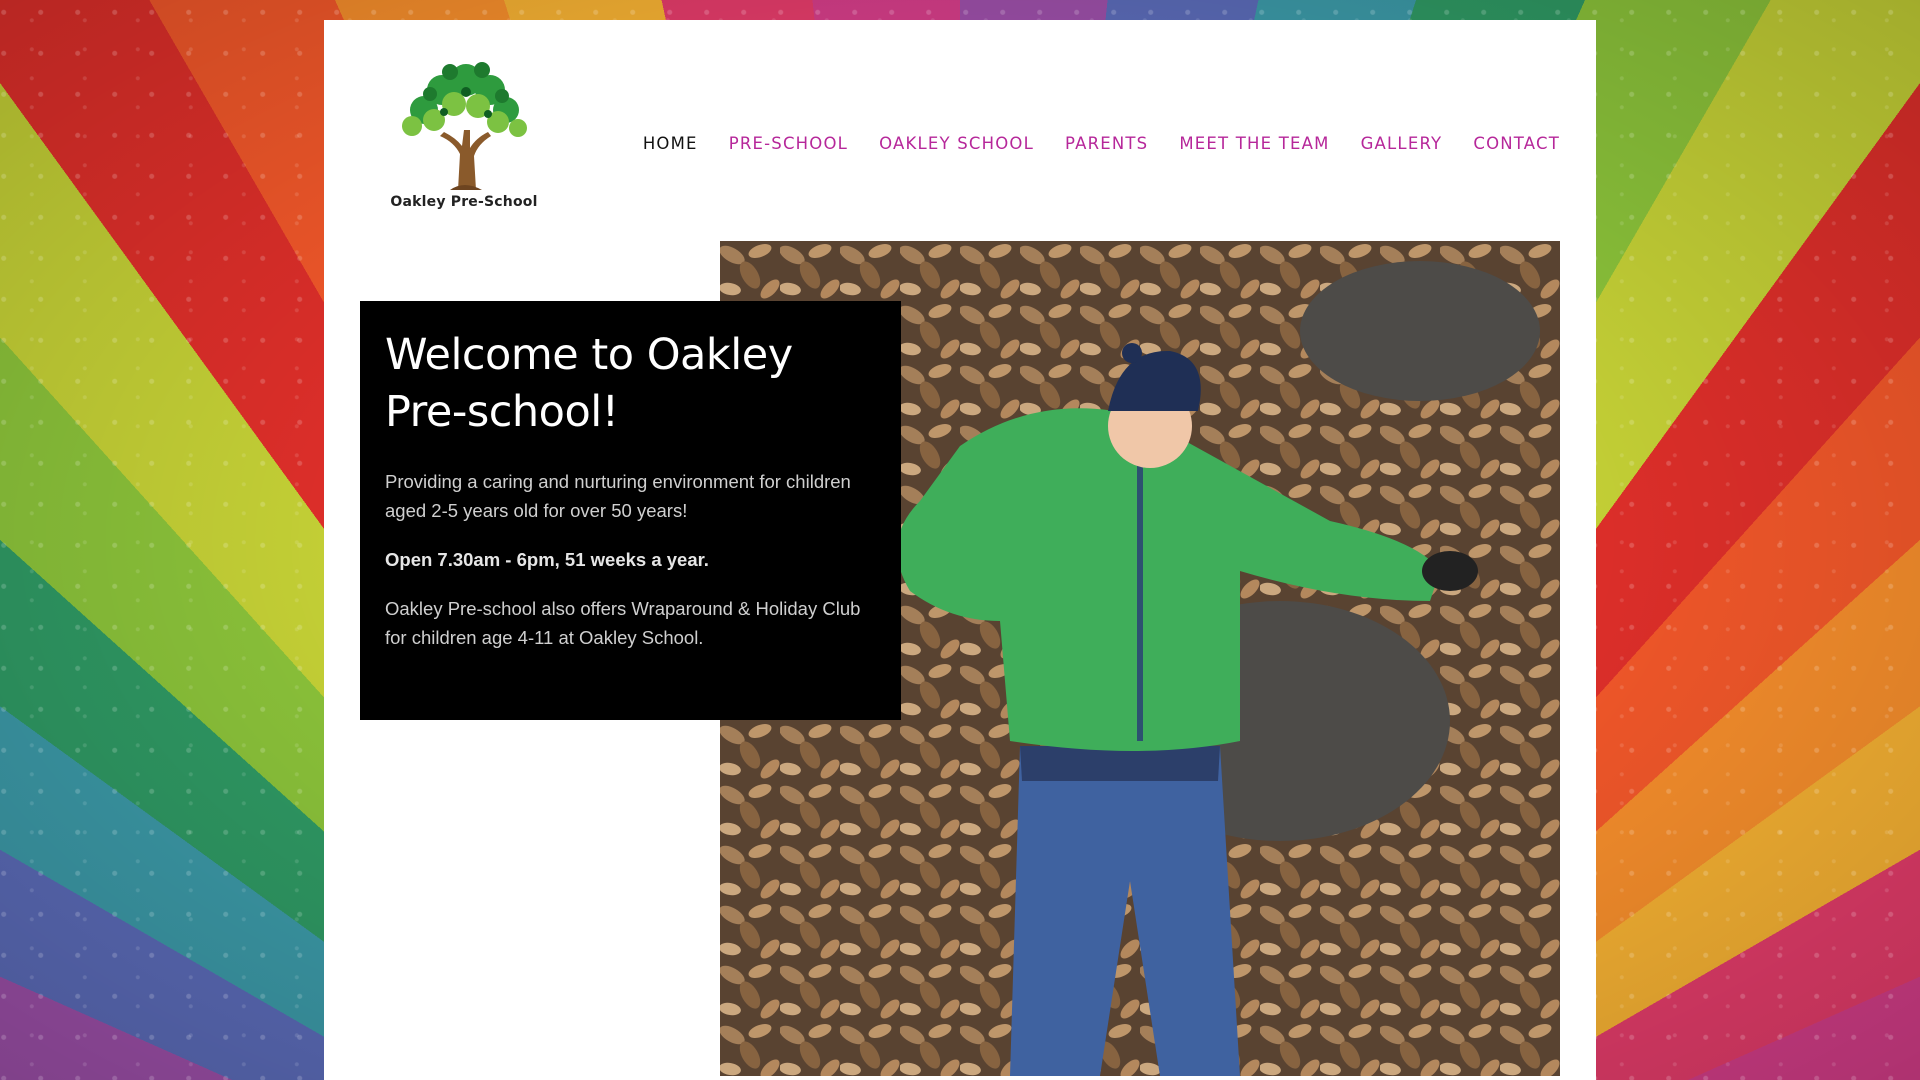 This screenshot has height=1080, width=1920. Describe the element at coordinates (956, 143) in the screenshot. I see `nav-oakley-school: OAKLEY SCHOOL` at that location.